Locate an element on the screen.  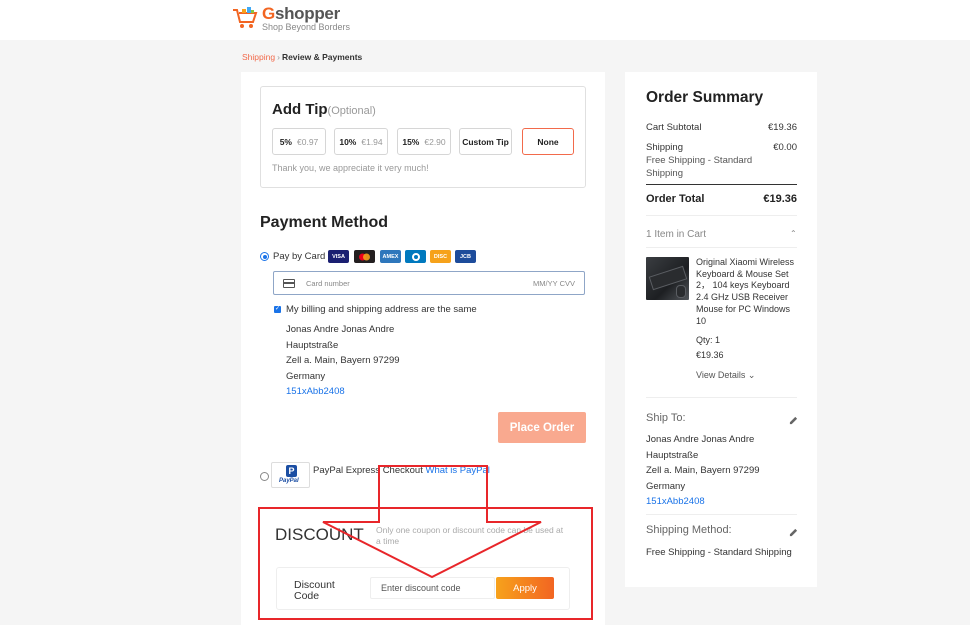
discover-icon: DISC is located at coordinates (440, 256).